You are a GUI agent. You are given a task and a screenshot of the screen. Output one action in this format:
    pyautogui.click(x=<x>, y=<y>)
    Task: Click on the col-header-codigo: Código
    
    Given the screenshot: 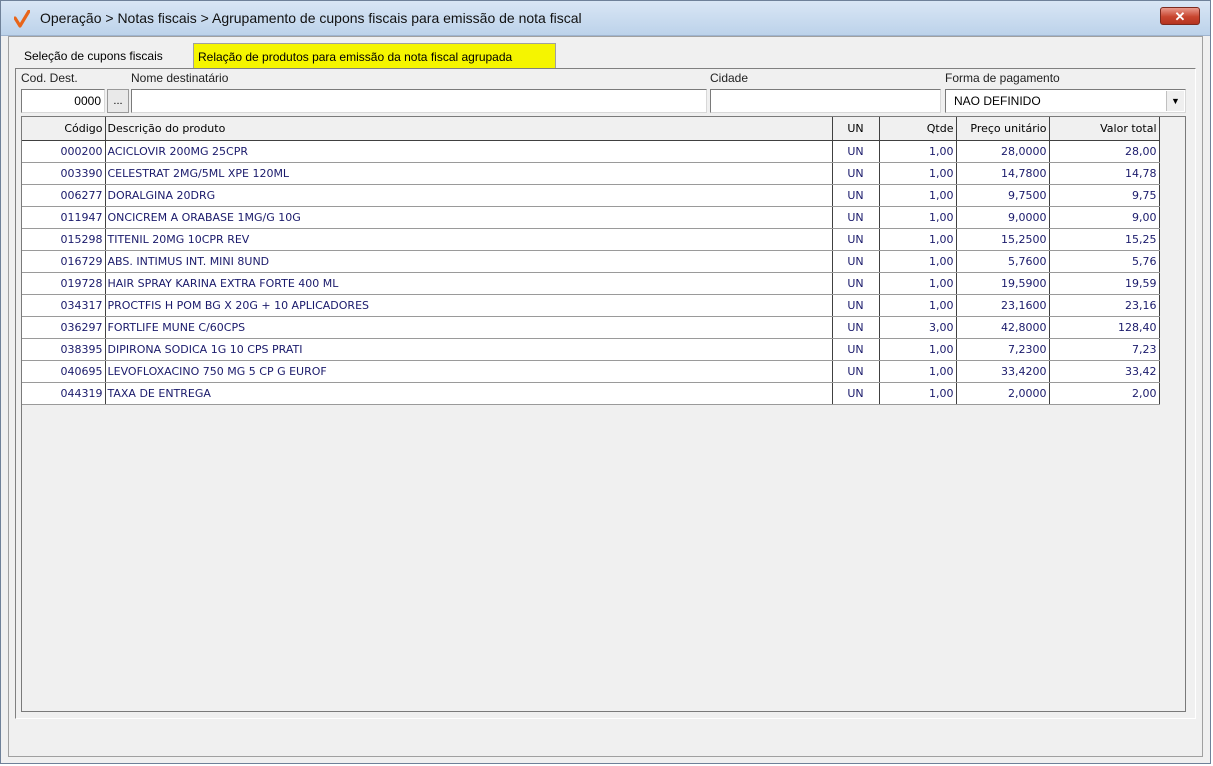 What is the action you would take?
    pyautogui.click(x=64, y=129)
    